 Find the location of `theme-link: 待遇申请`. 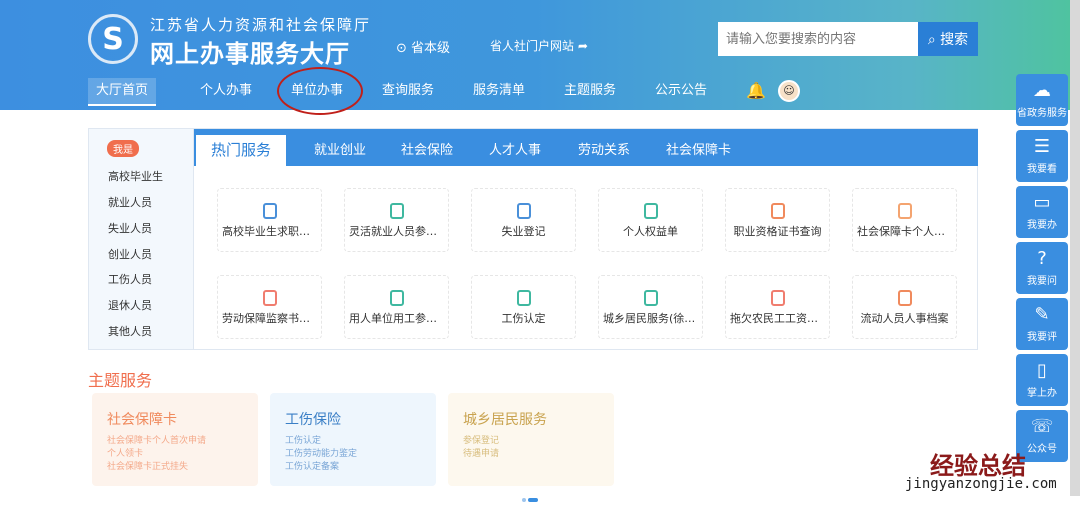

theme-link: 待遇申请 is located at coordinates (531, 454).